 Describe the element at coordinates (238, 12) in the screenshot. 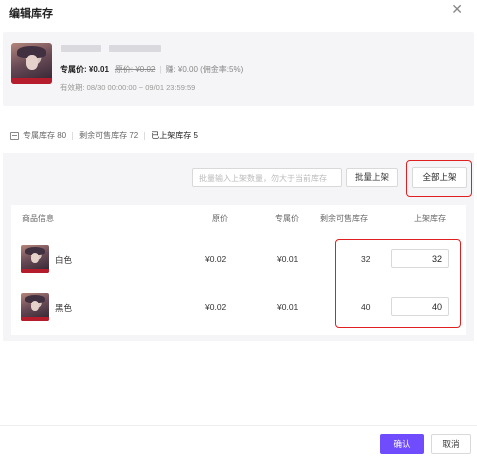

I see `dialog-header: 编辑库存 ✕` at that location.